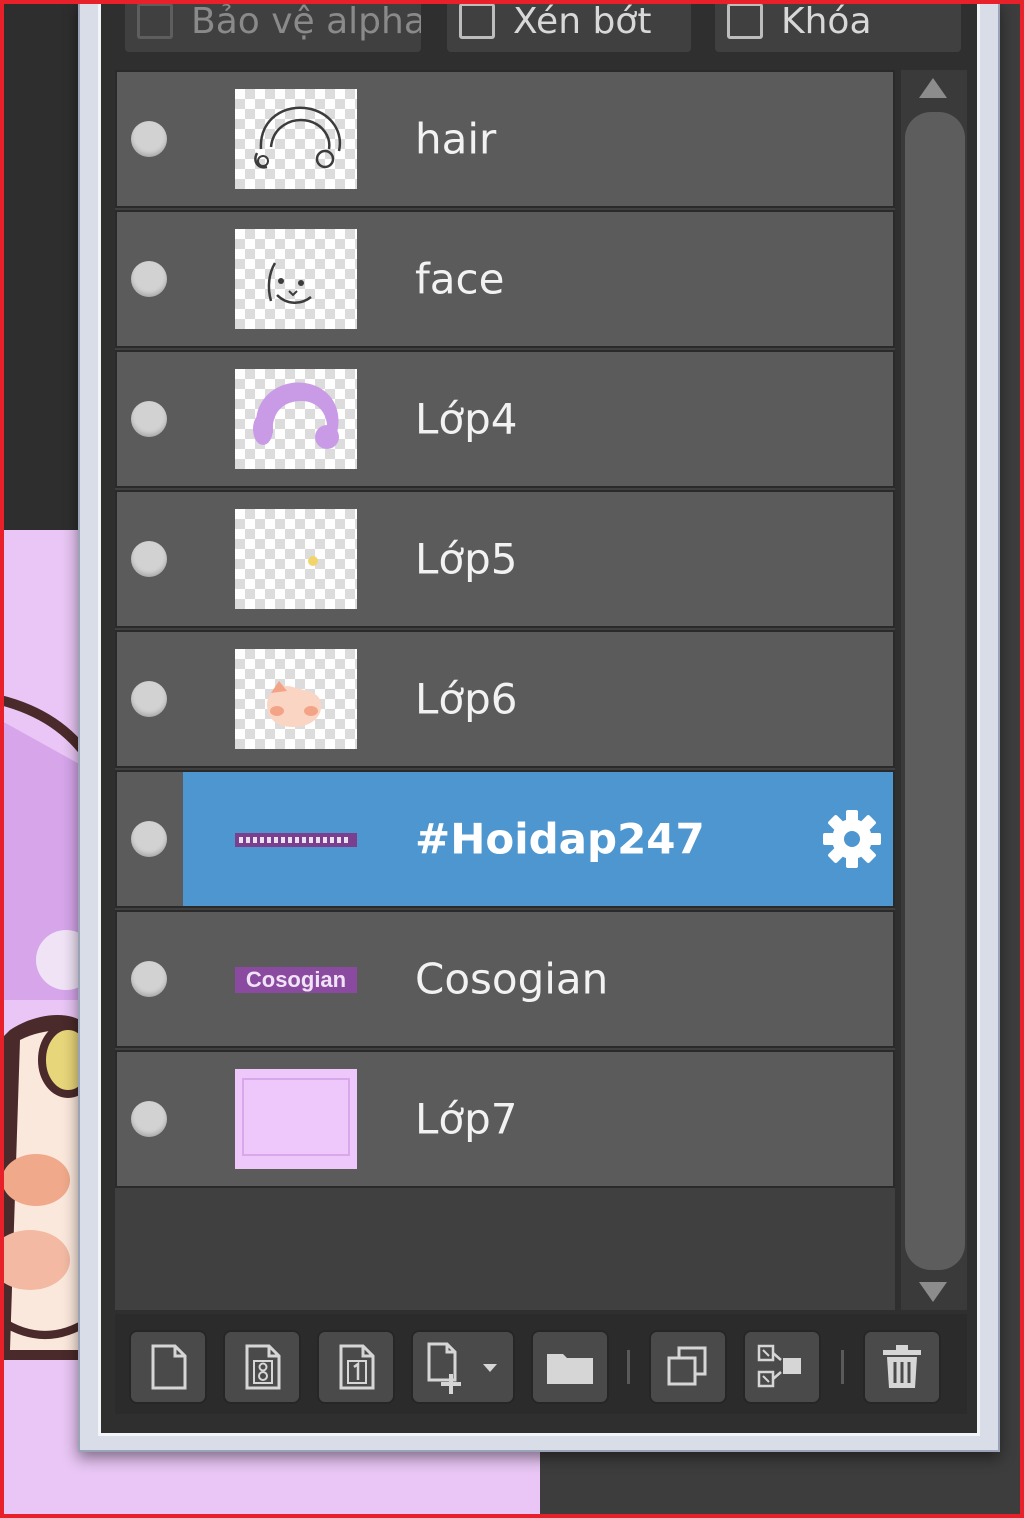 This screenshot has width=1024, height=1518. Describe the element at coordinates (852, 839) in the screenshot. I see `layer-settings-gear-icon` at that location.